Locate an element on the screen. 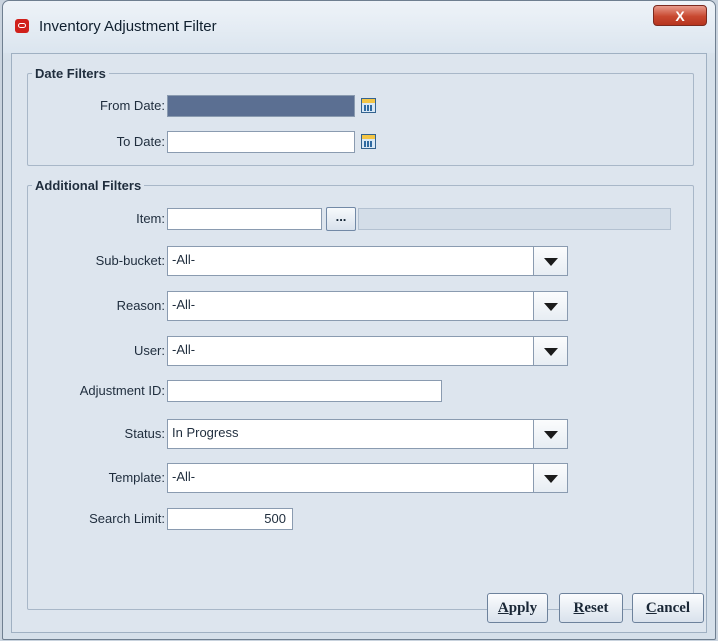 This screenshot has width=718, height=641. reason-row: Reason: -All- is located at coordinates (362, 306).